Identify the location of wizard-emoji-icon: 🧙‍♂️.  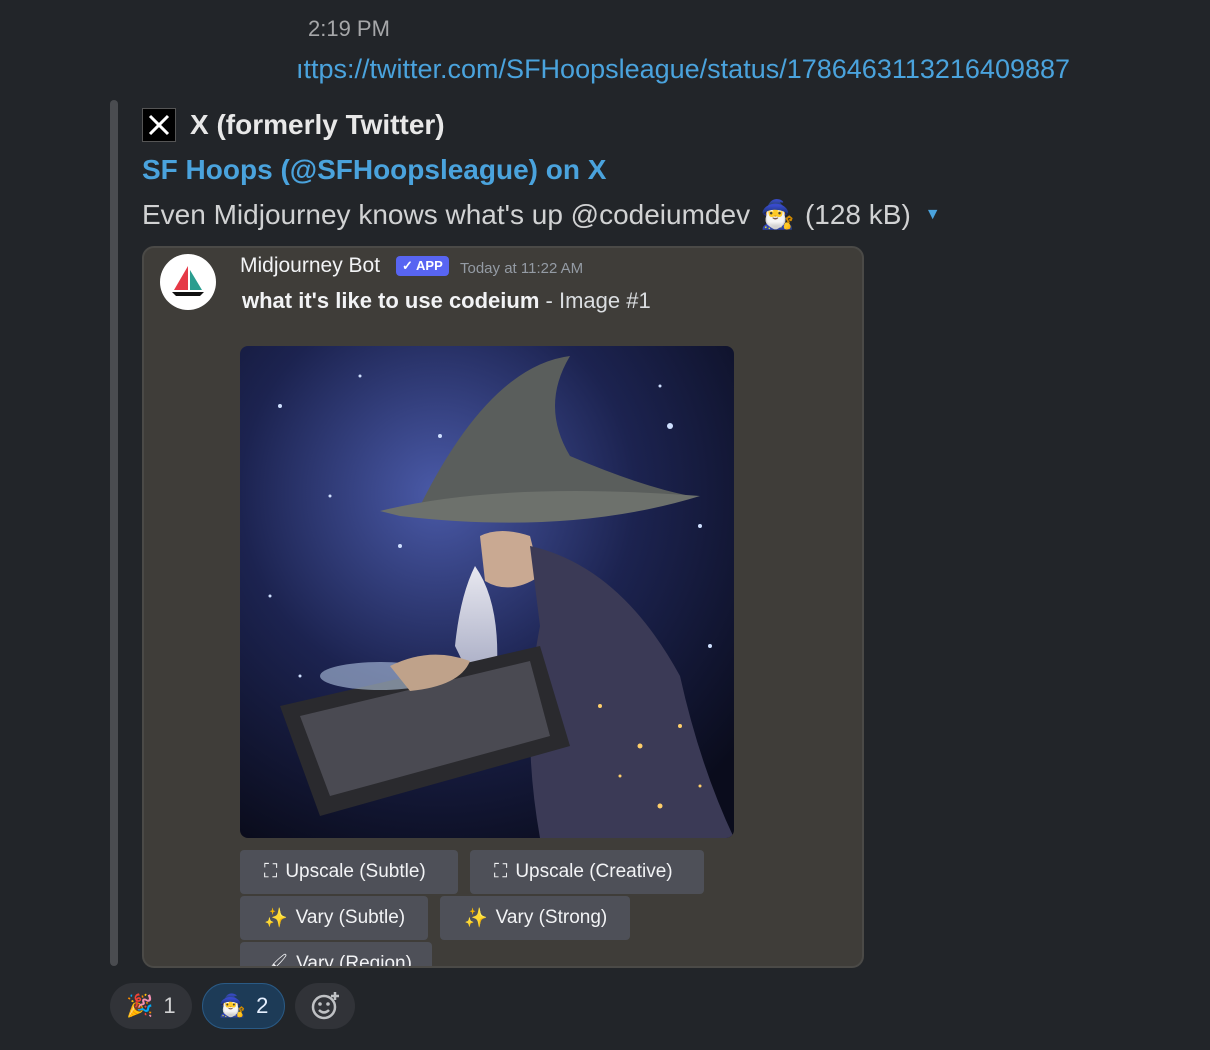
(777, 214).